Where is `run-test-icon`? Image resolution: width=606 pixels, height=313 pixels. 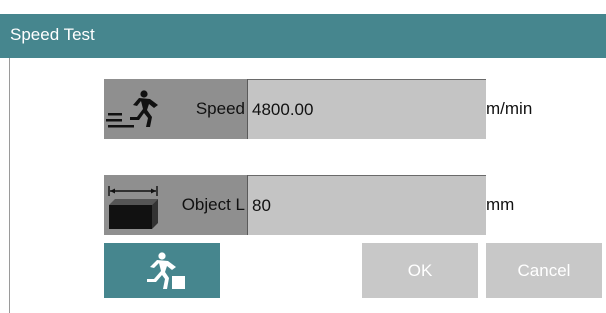 run-test-icon is located at coordinates (166, 270).